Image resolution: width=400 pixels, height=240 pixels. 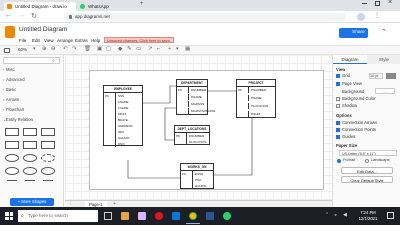 I want to click on entity-row: DLOCATION, so click(x=192, y=142).